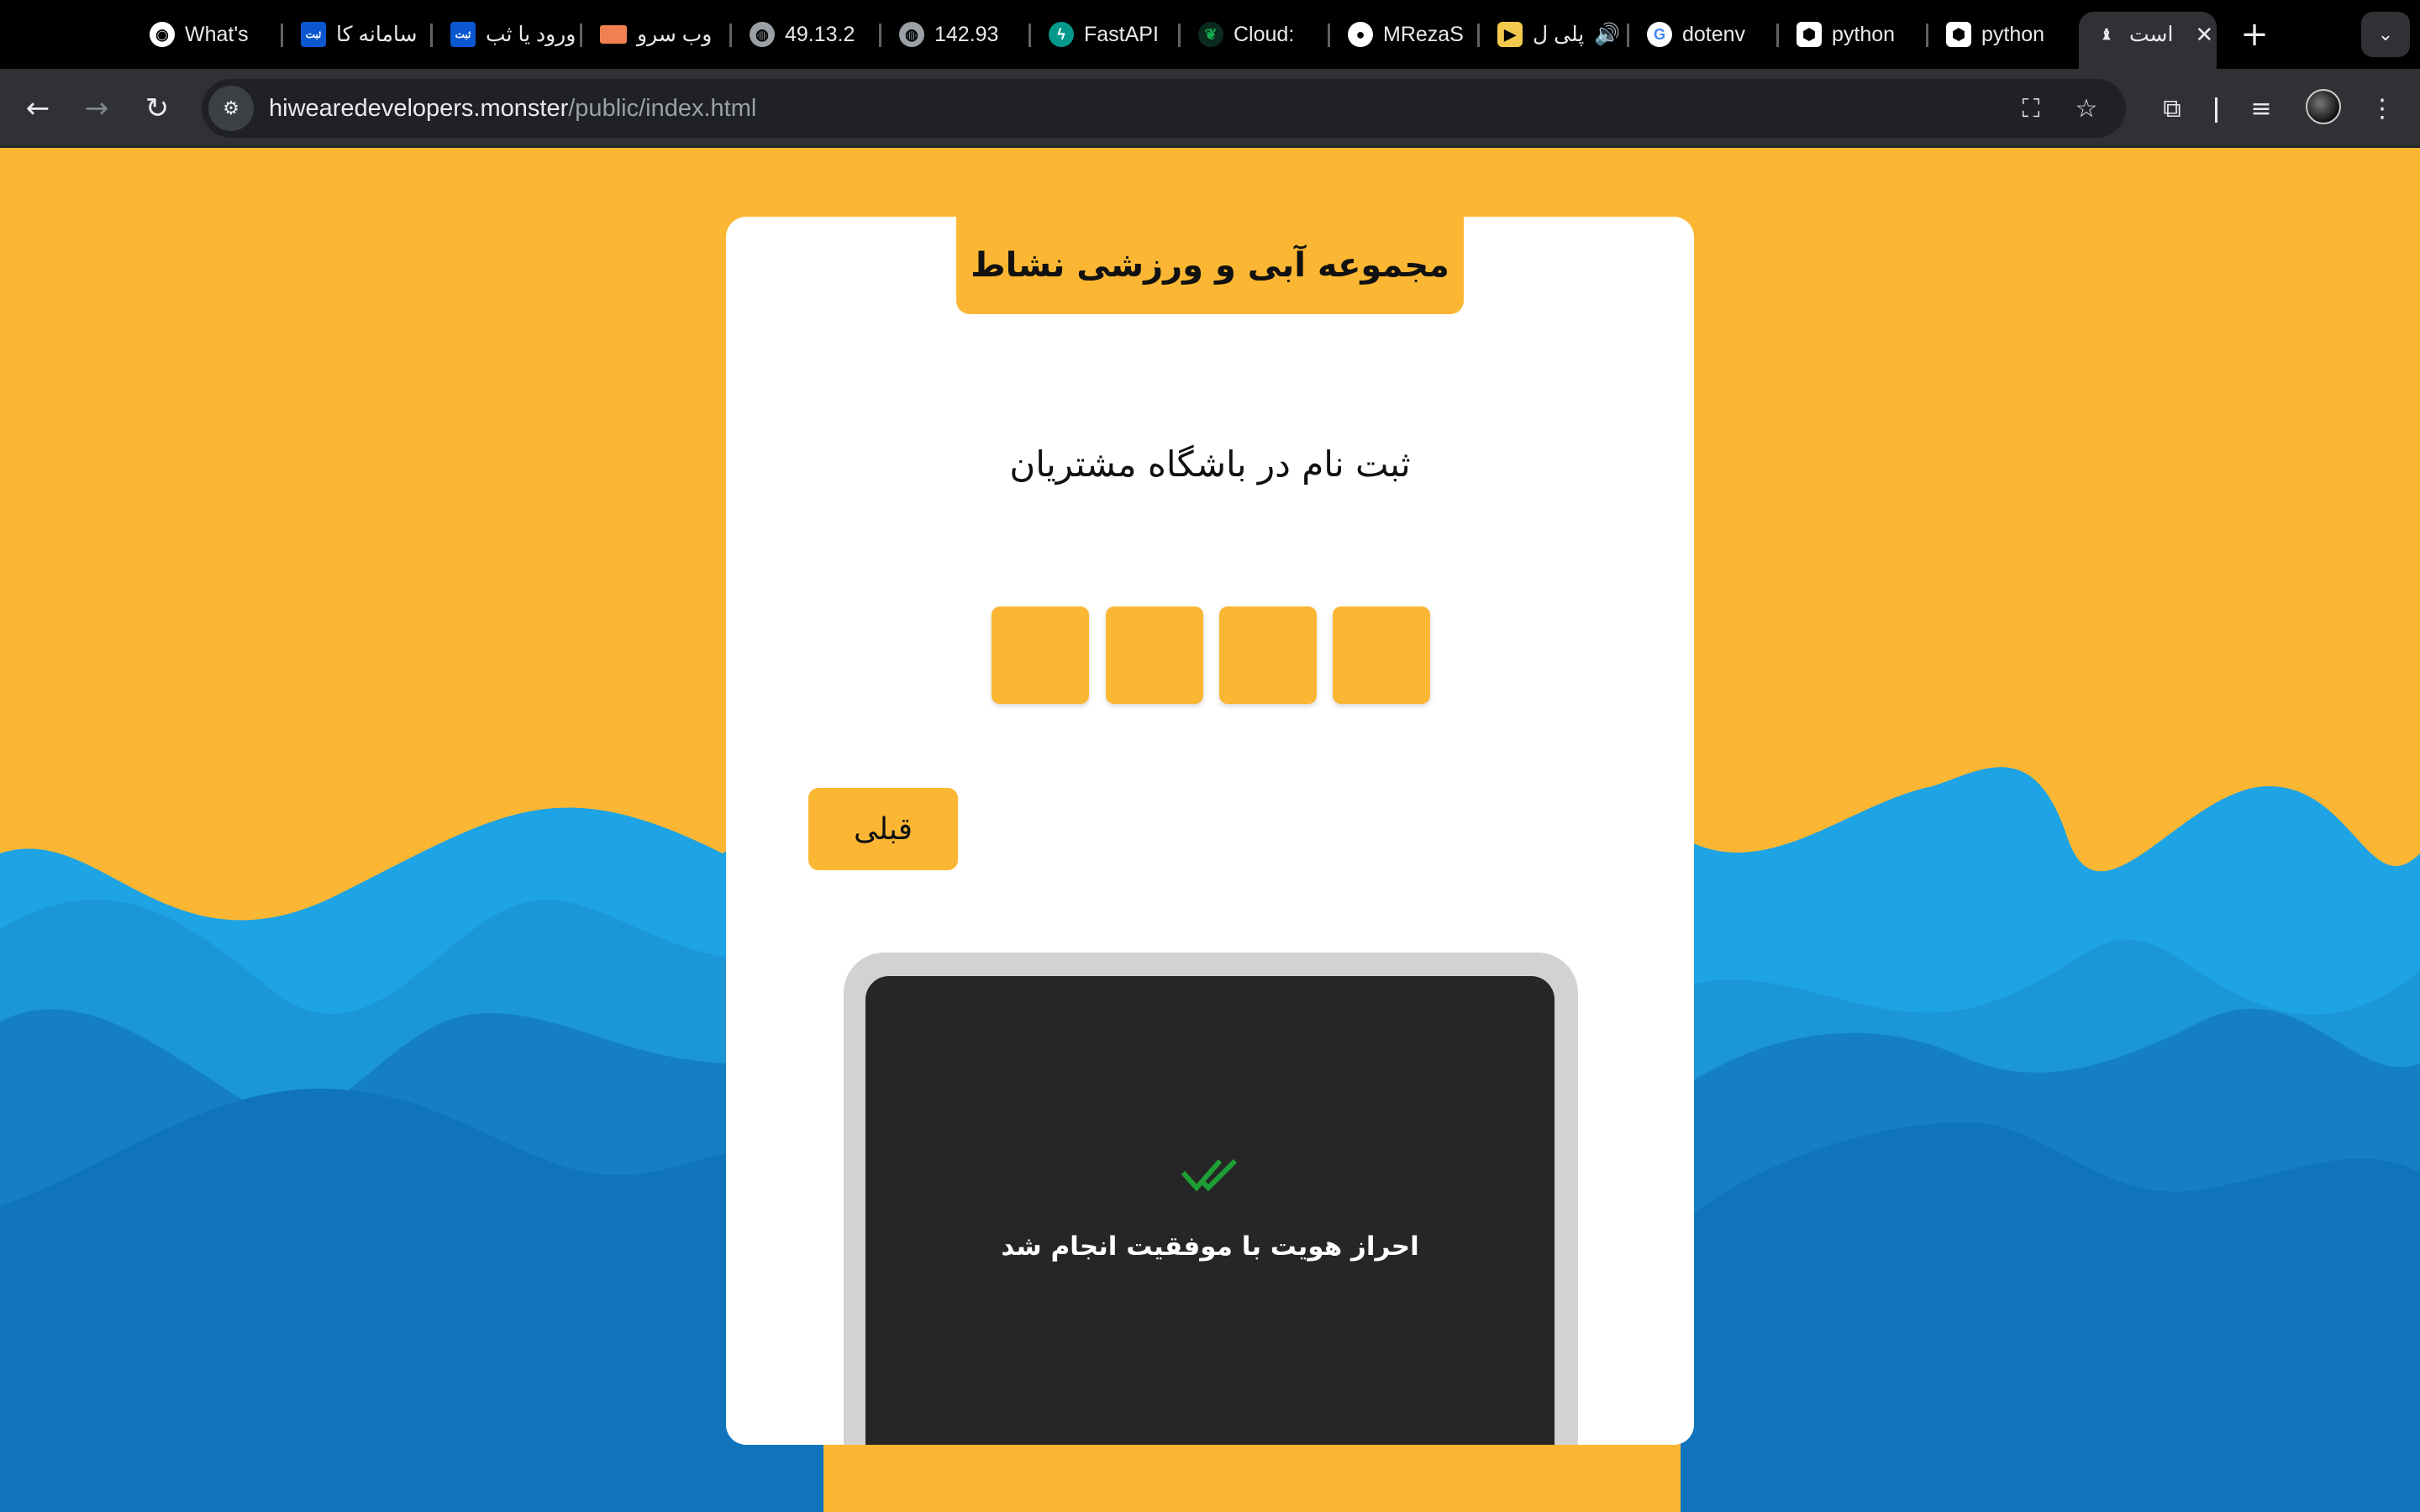  I want to click on tab-11: ⬢ python, so click(1853, 34).